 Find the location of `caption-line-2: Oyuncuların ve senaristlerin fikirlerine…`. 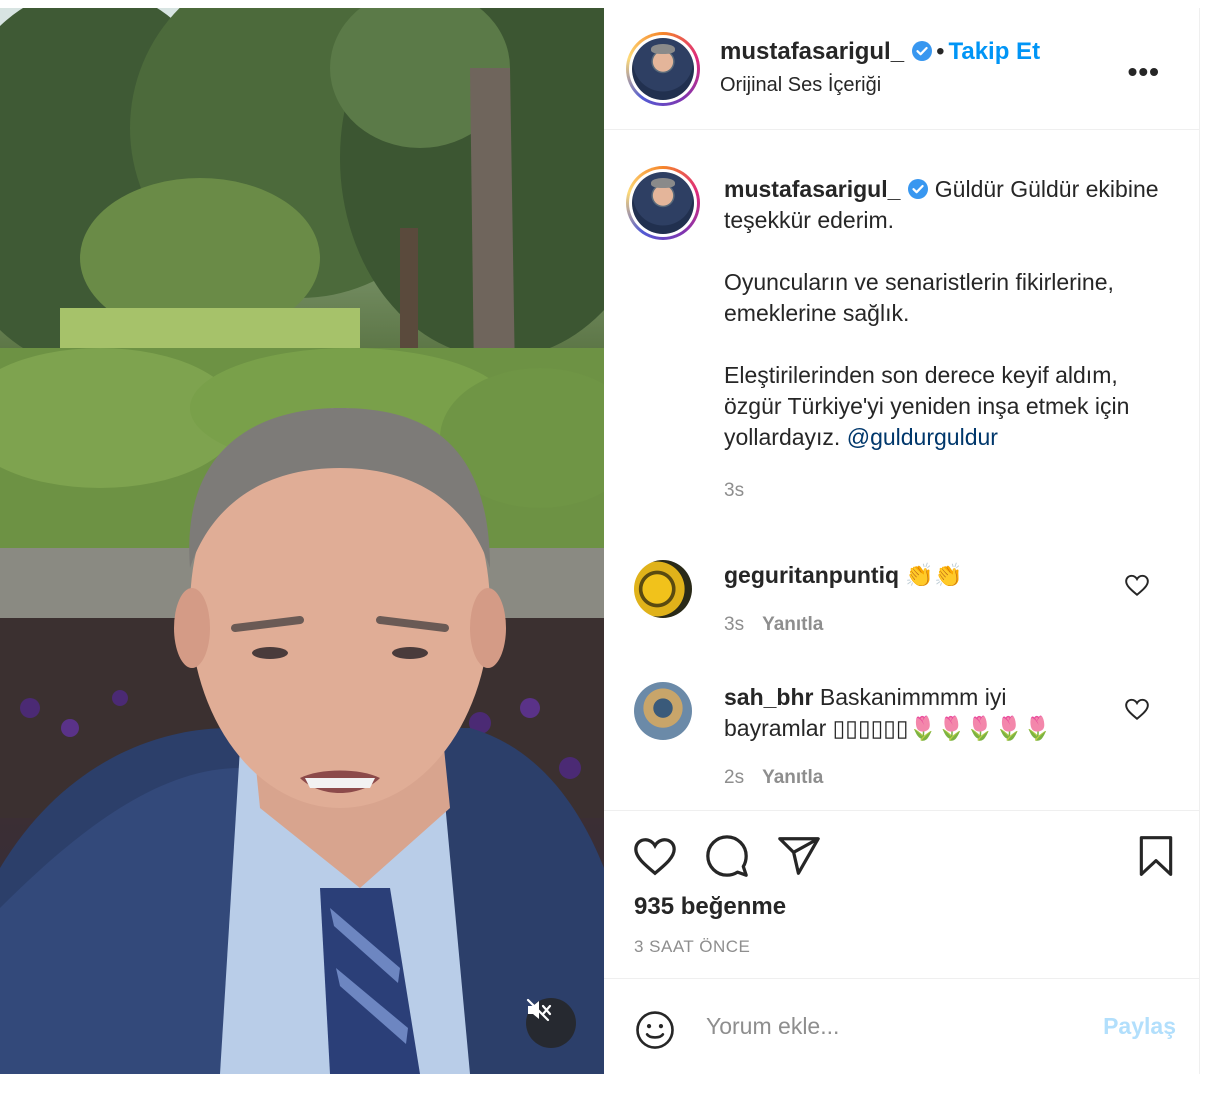

caption-line-2: Oyuncuların ve senaristlerin fikirlerine… is located at coordinates (919, 297).